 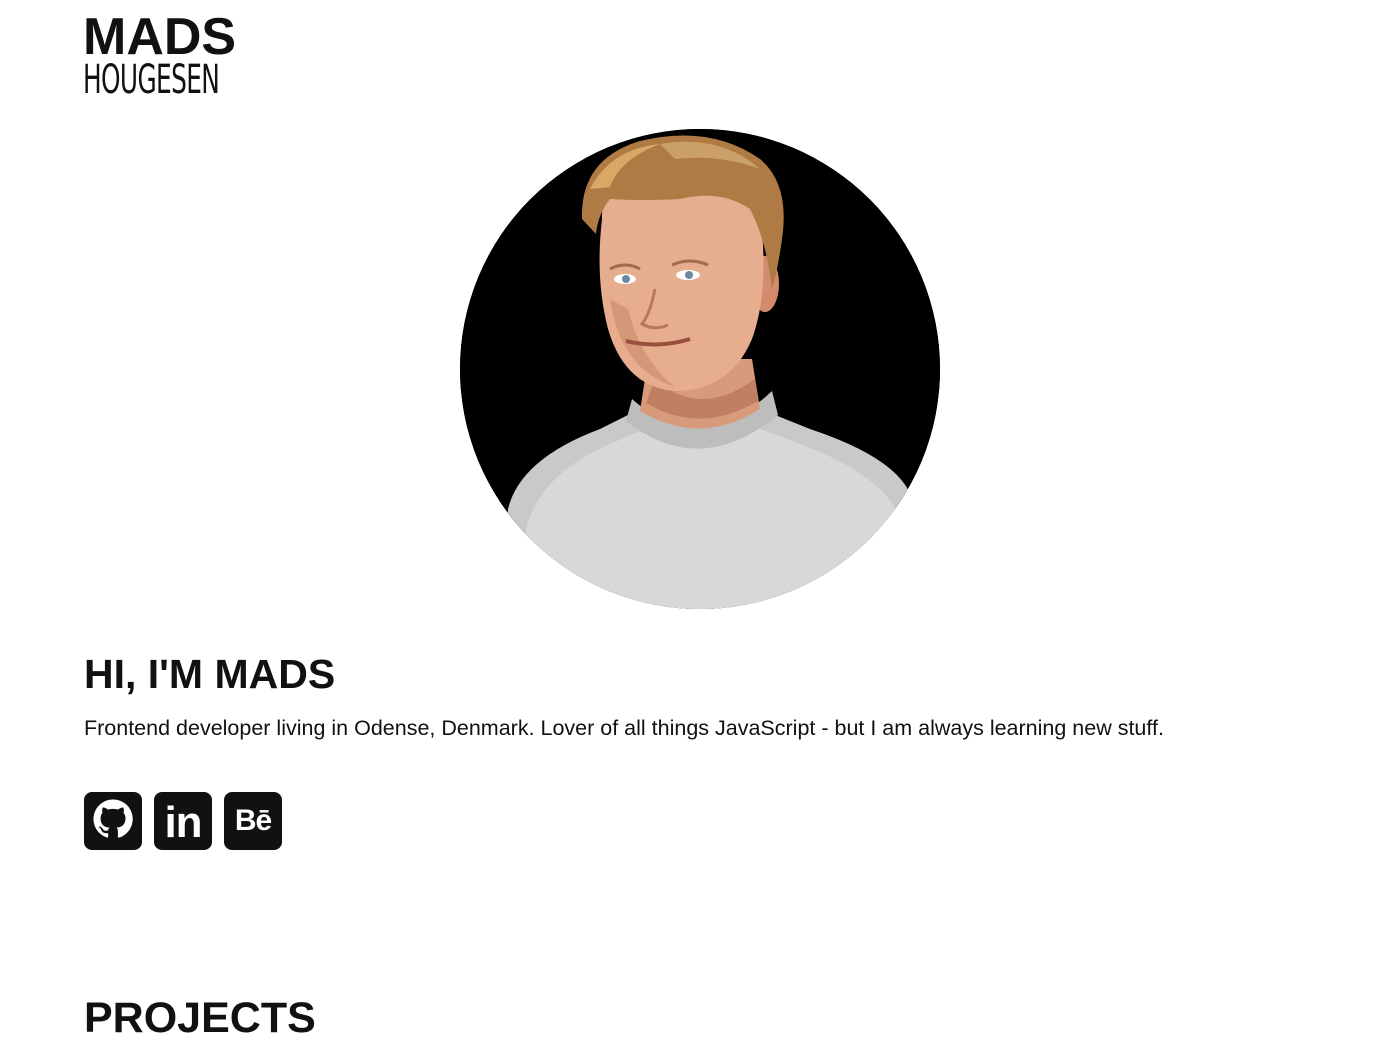 I want to click on linkedin-icon: in, so click(x=183, y=822).